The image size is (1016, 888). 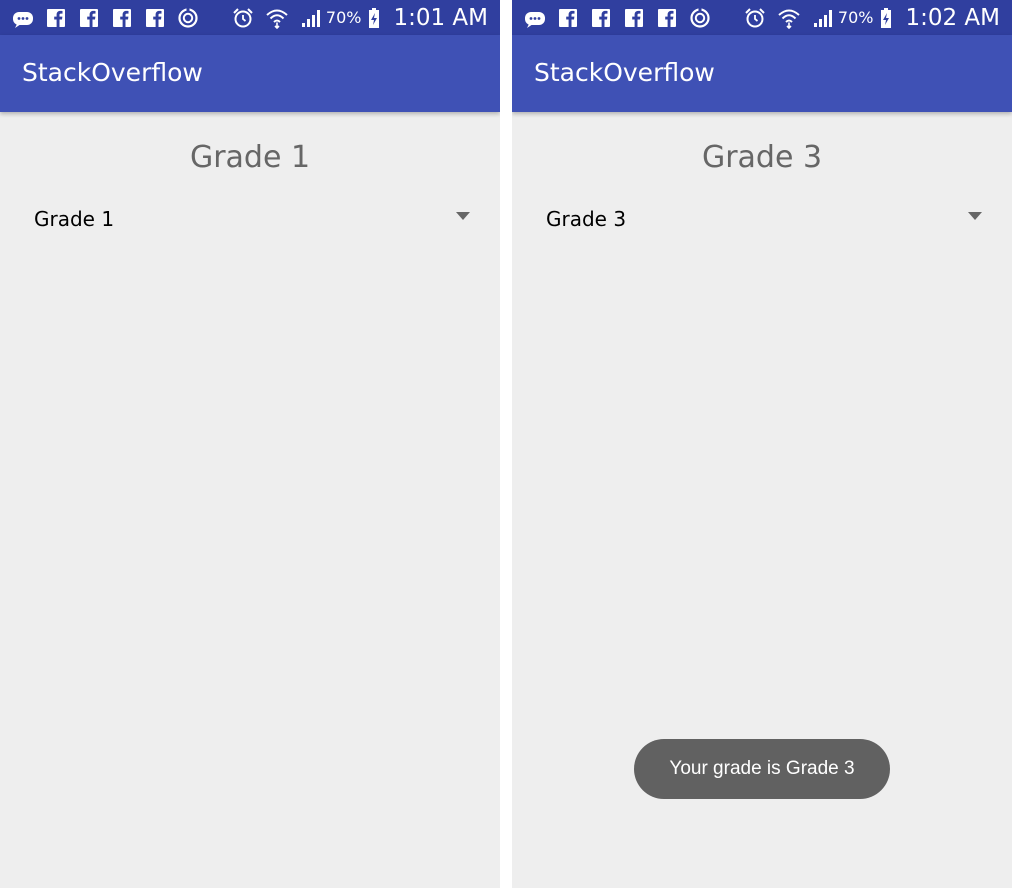 What do you see at coordinates (252, 219) in the screenshot?
I see `grade-spinner: Grade 1` at bounding box center [252, 219].